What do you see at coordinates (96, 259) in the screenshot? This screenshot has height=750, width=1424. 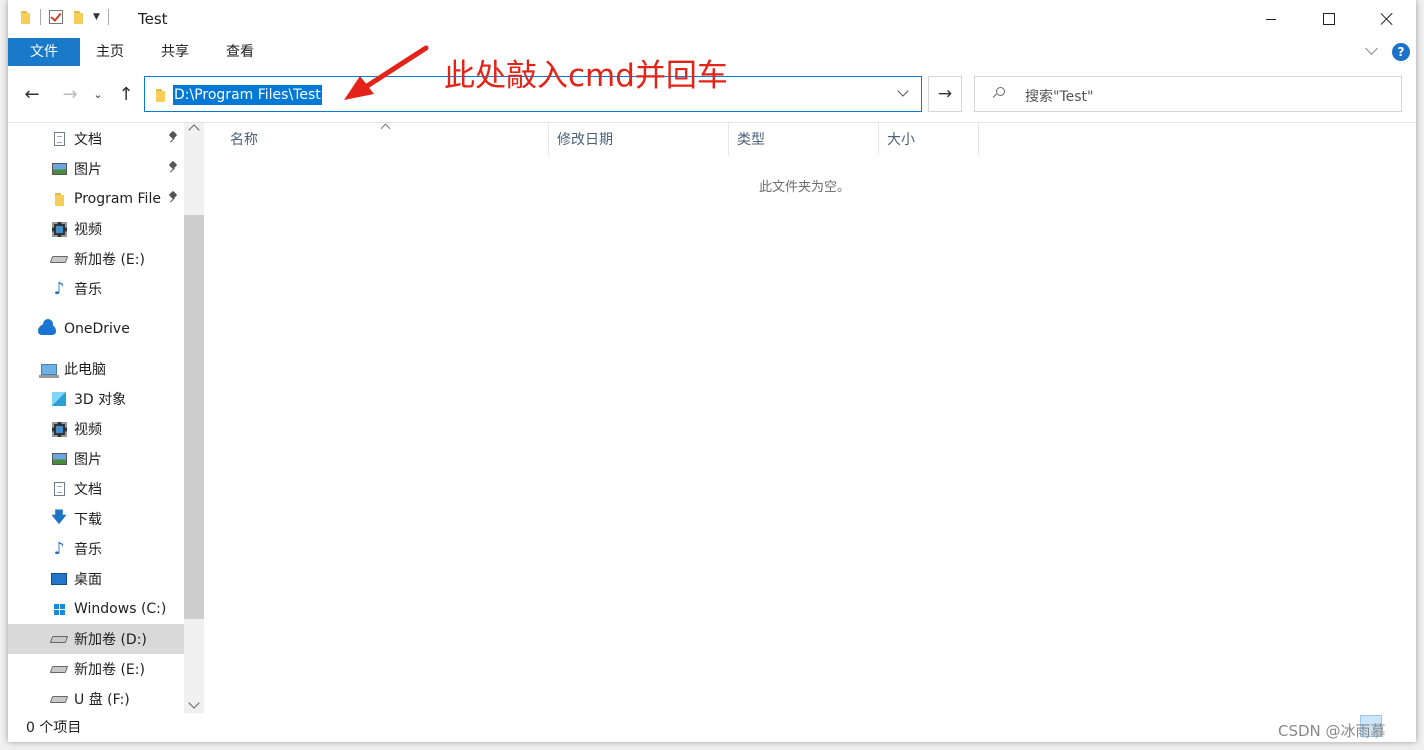 I see `sidebar-item-drive-e: 新加卷 (E:)` at bounding box center [96, 259].